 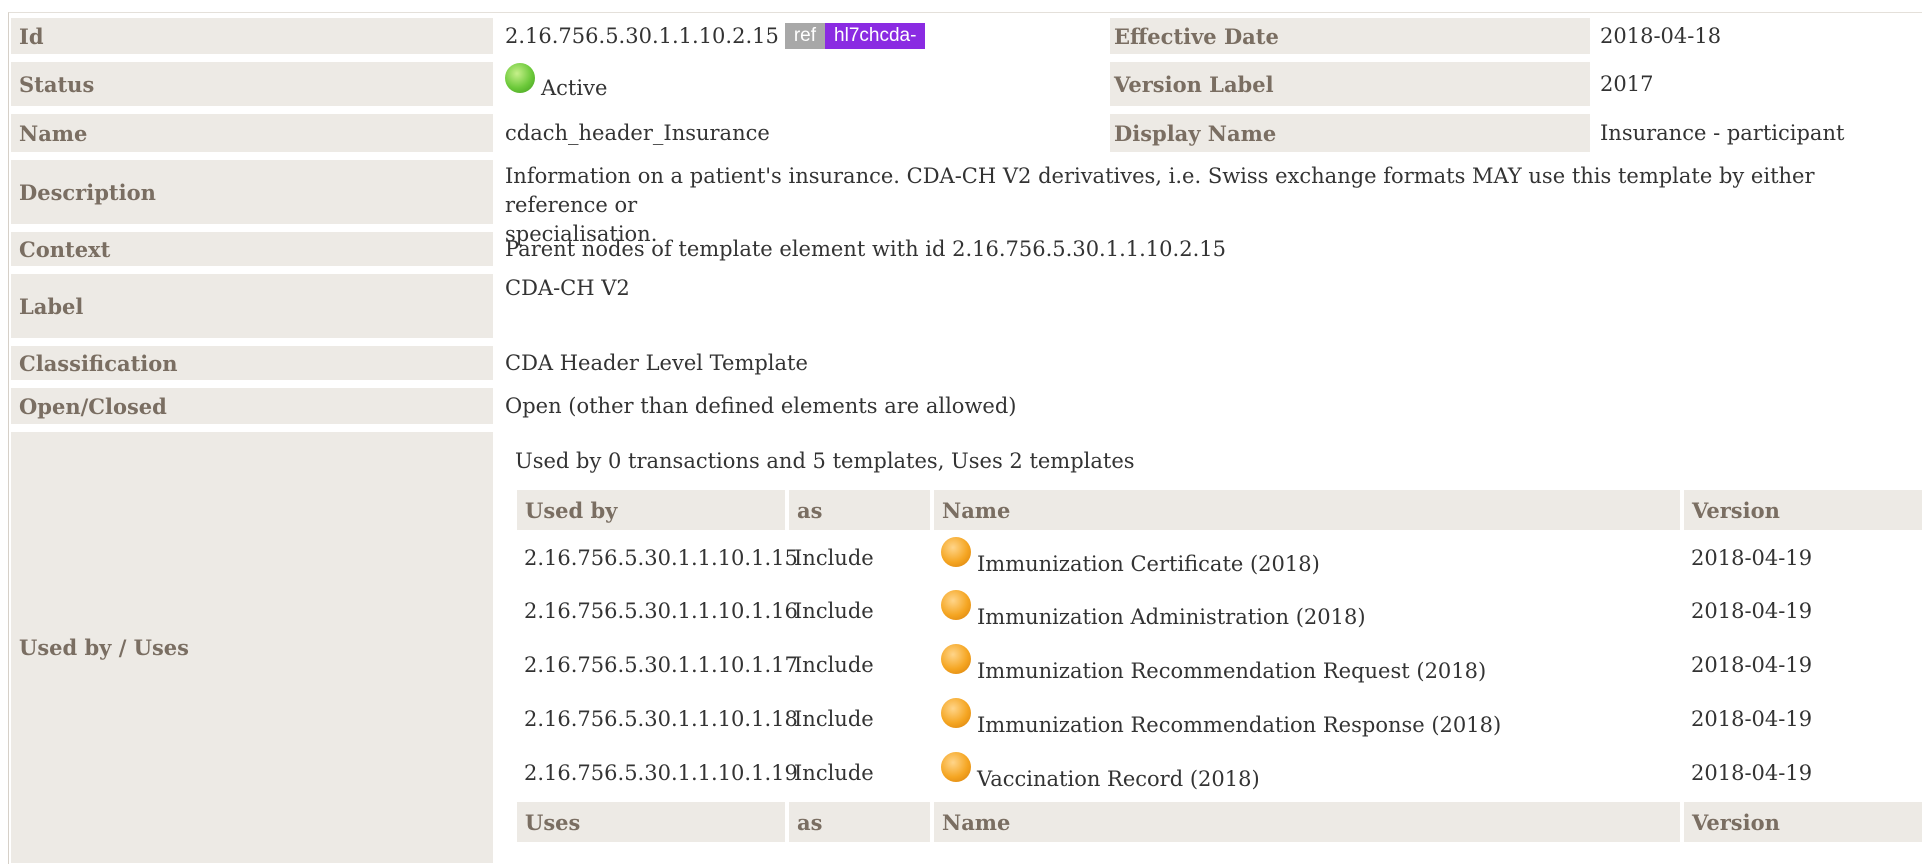 I want to click on used-by-as-col-header: as, so click(x=859, y=510).